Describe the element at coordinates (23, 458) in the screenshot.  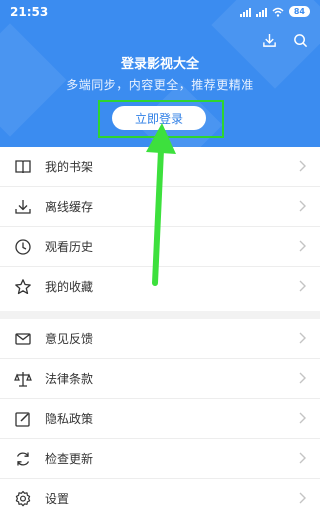
I see `refresh-icon` at that location.